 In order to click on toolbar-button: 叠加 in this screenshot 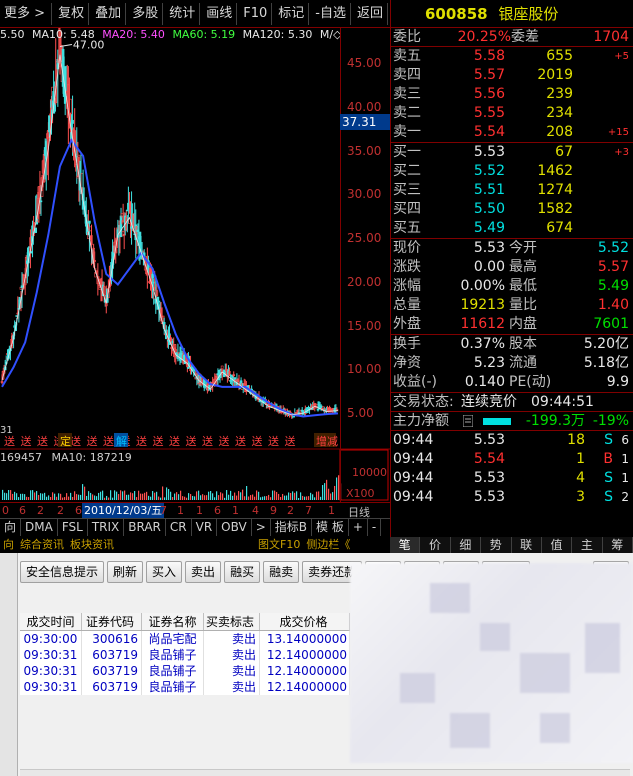, I will do `click(109, 13)`.